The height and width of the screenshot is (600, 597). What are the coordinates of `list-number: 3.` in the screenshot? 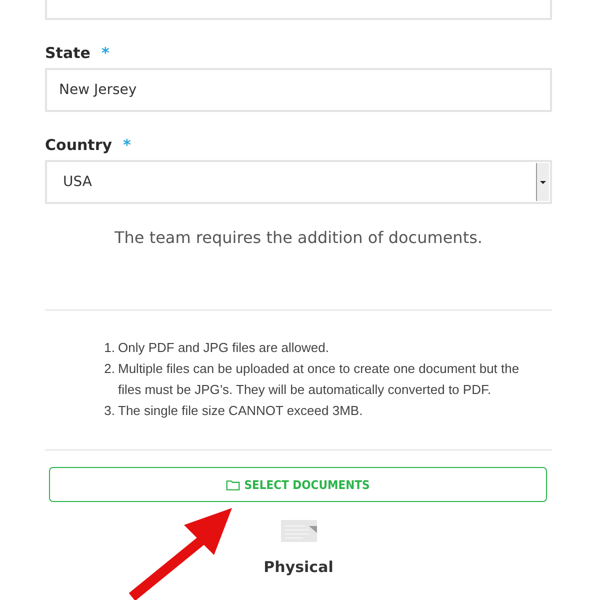 It's located at (109, 411).